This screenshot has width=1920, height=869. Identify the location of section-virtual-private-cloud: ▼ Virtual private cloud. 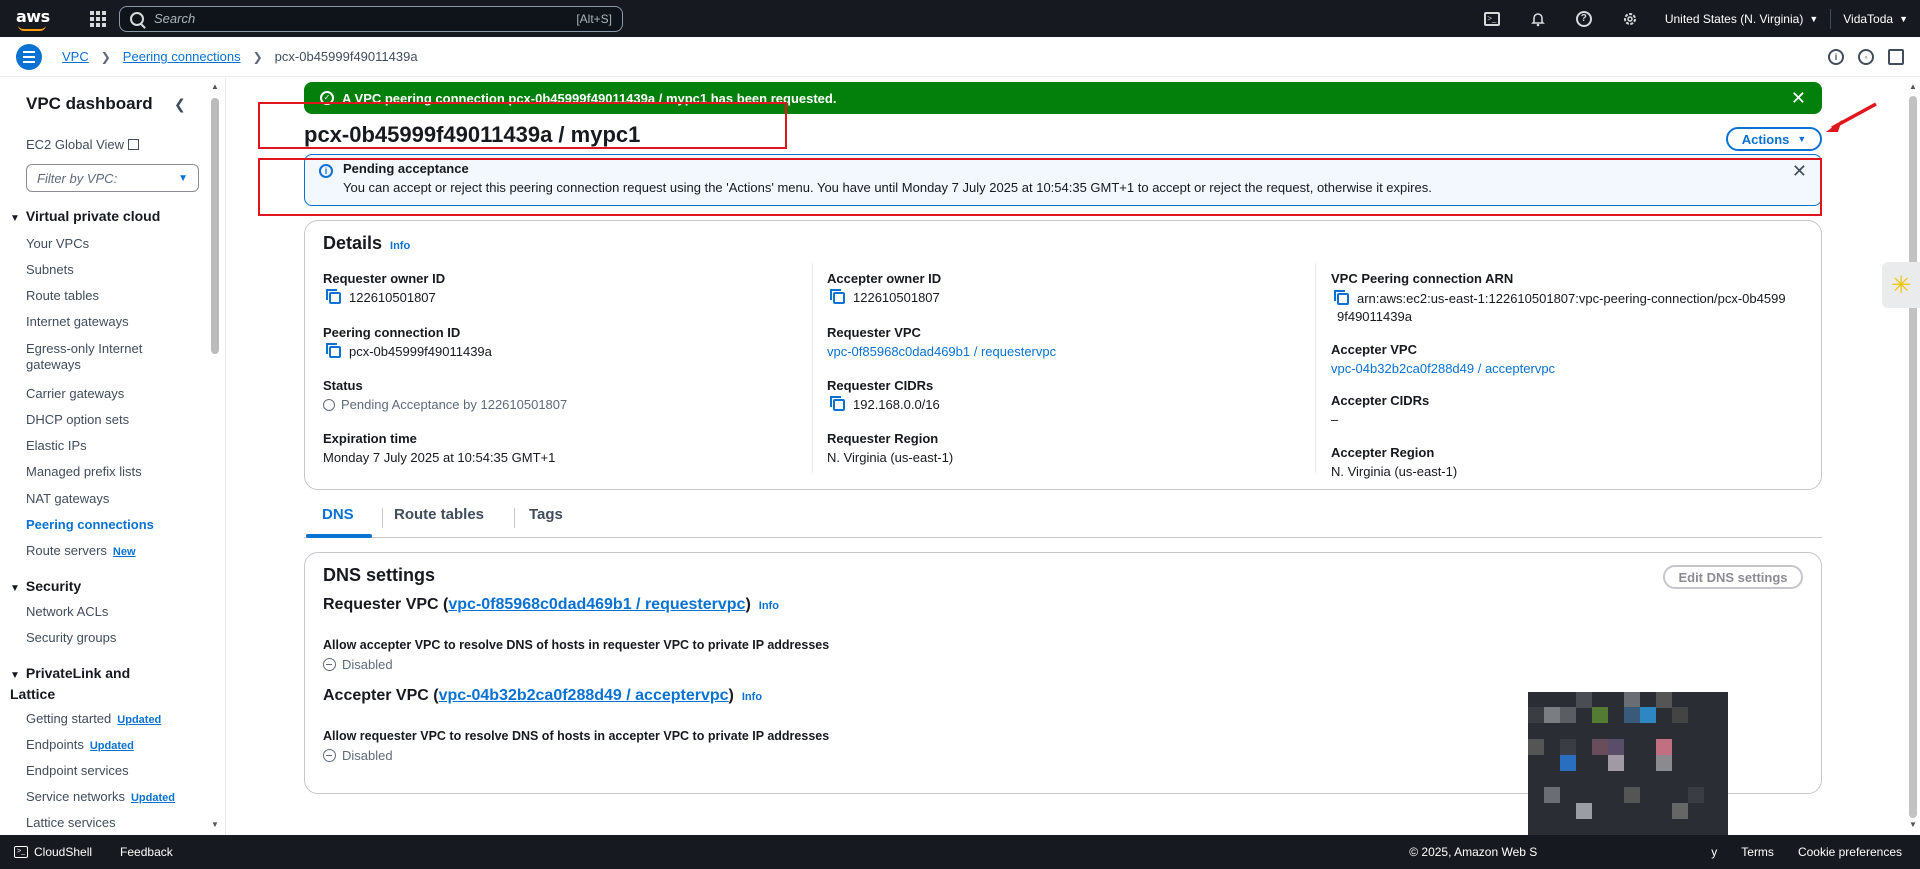
(85, 216).